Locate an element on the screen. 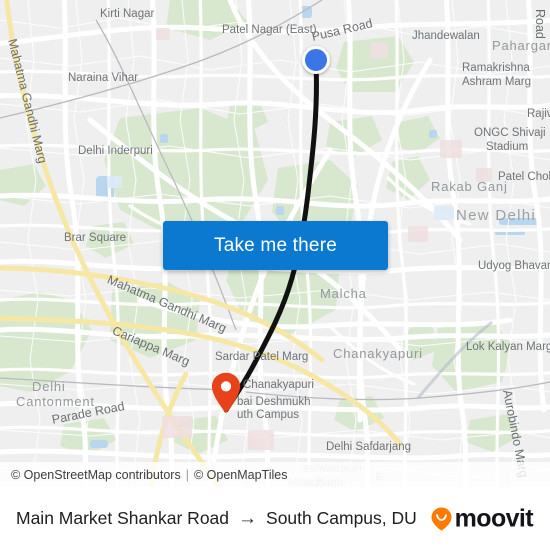 The image size is (550, 550). arrow-icon: → is located at coordinates (248, 518).